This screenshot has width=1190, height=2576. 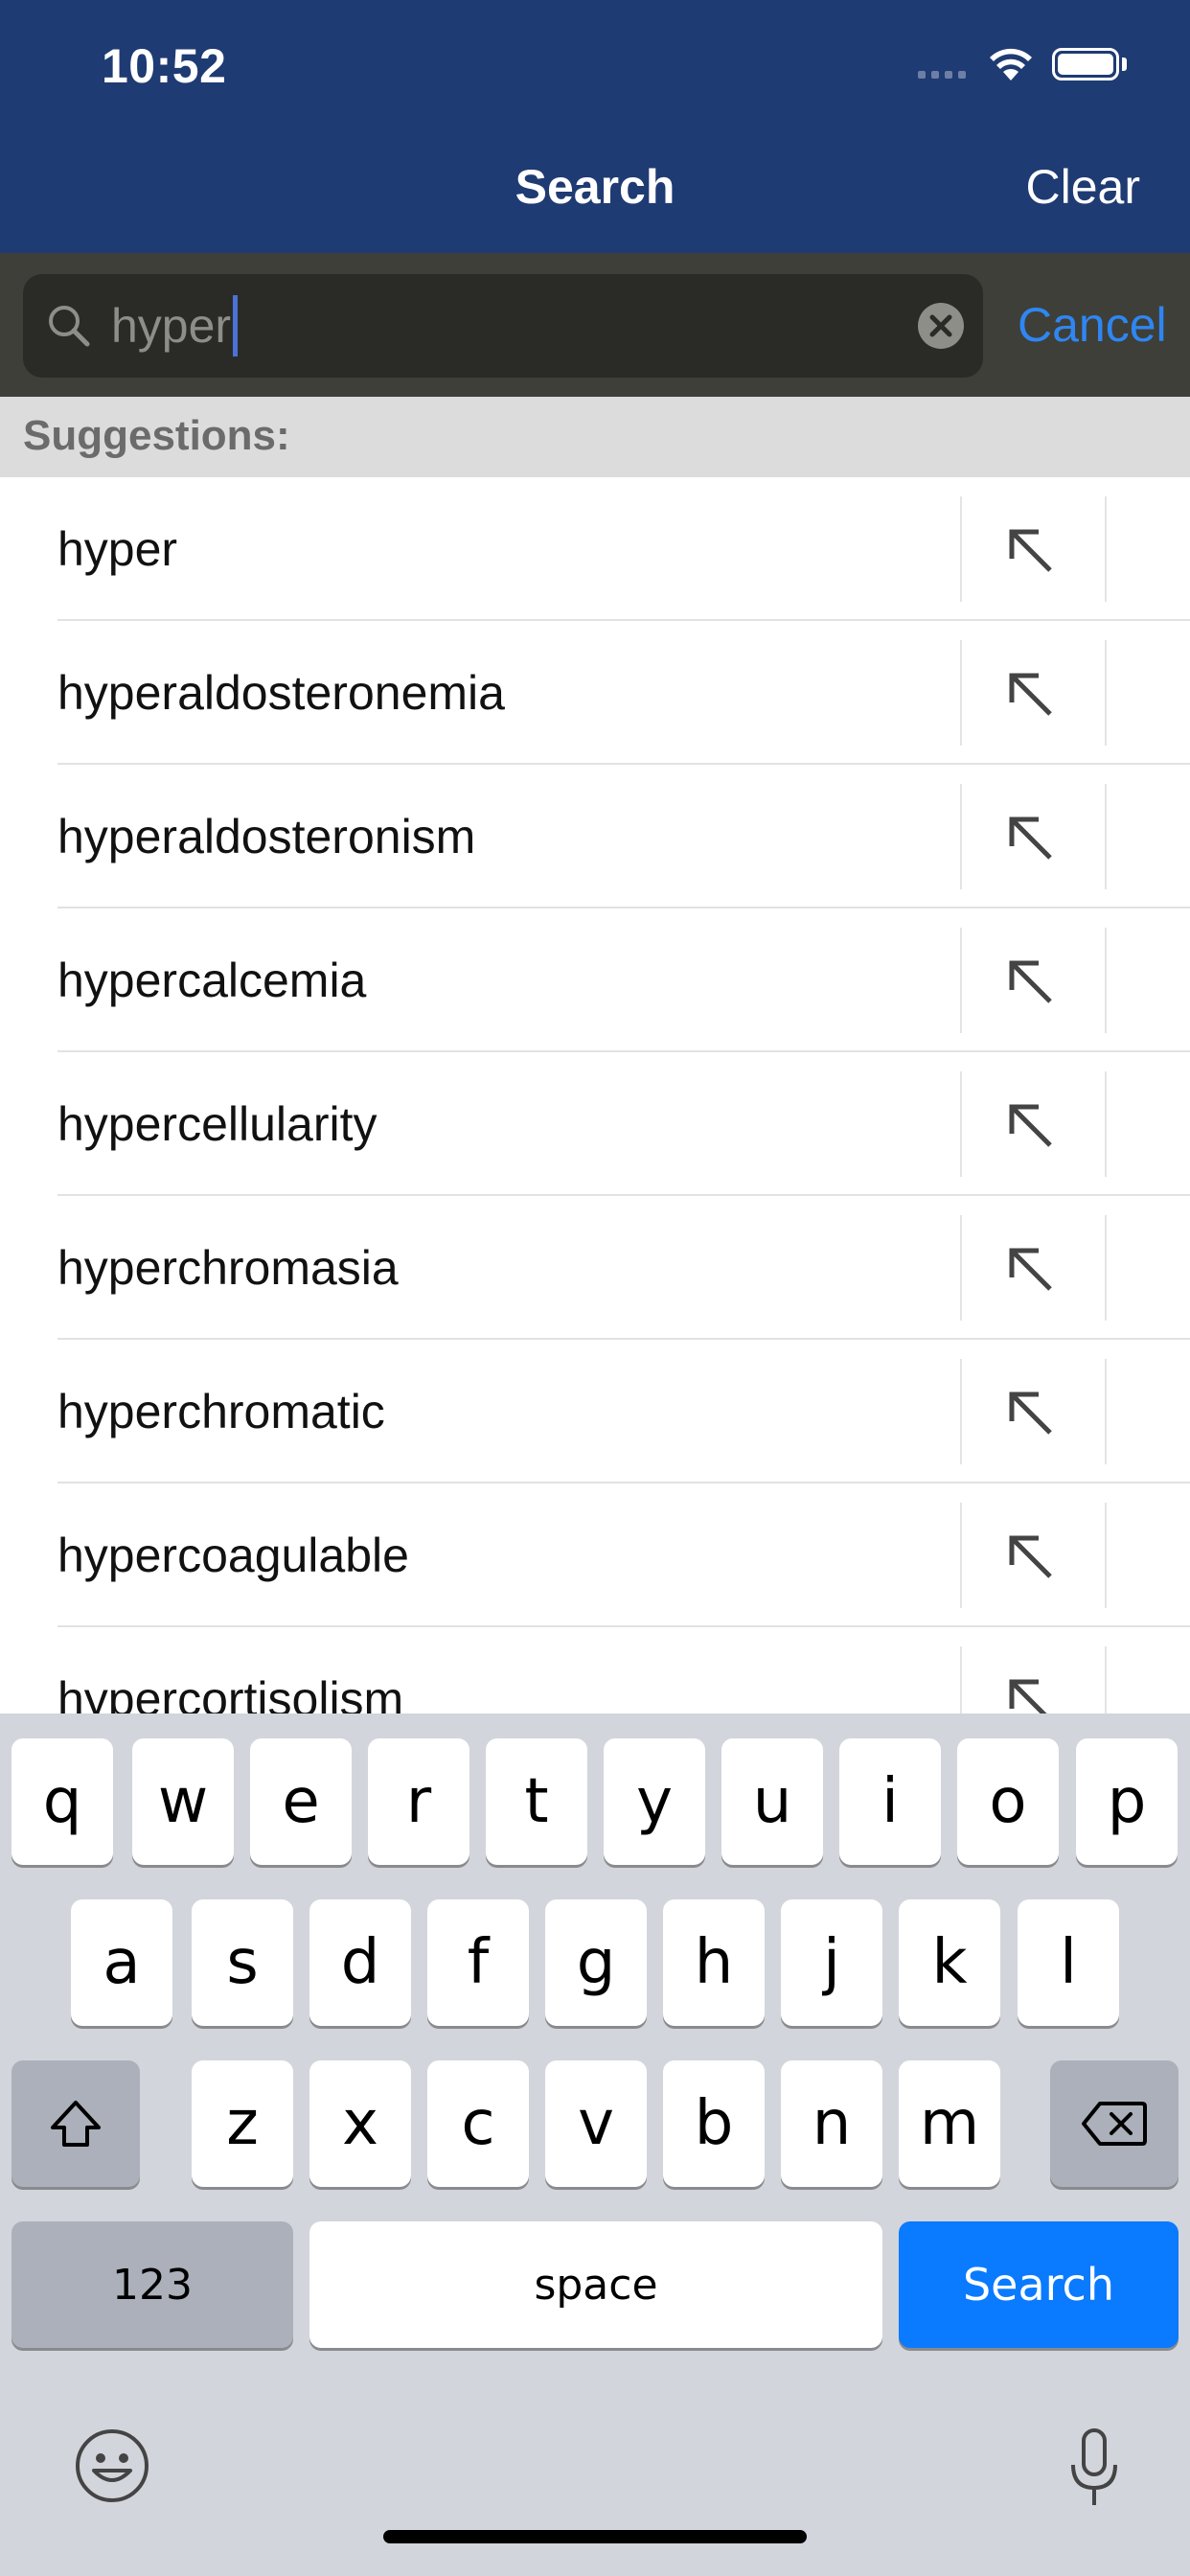 What do you see at coordinates (122, 1962) in the screenshot?
I see `key-a: a` at bounding box center [122, 1962].